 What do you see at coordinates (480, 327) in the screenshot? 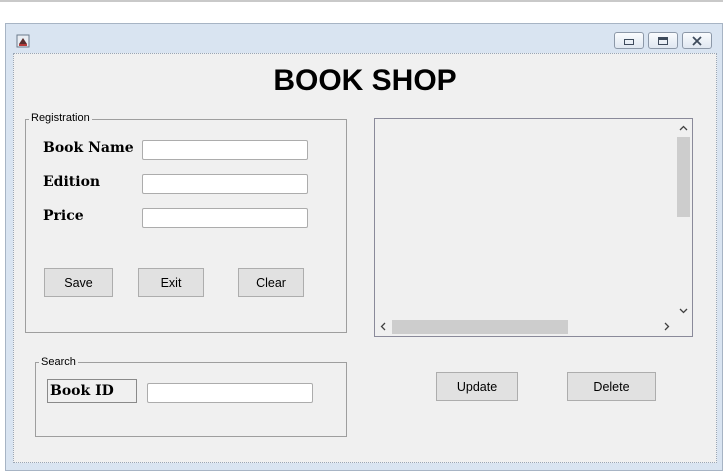
I see `horizontal-scroll-thumb` at bounding box center [480, 327].